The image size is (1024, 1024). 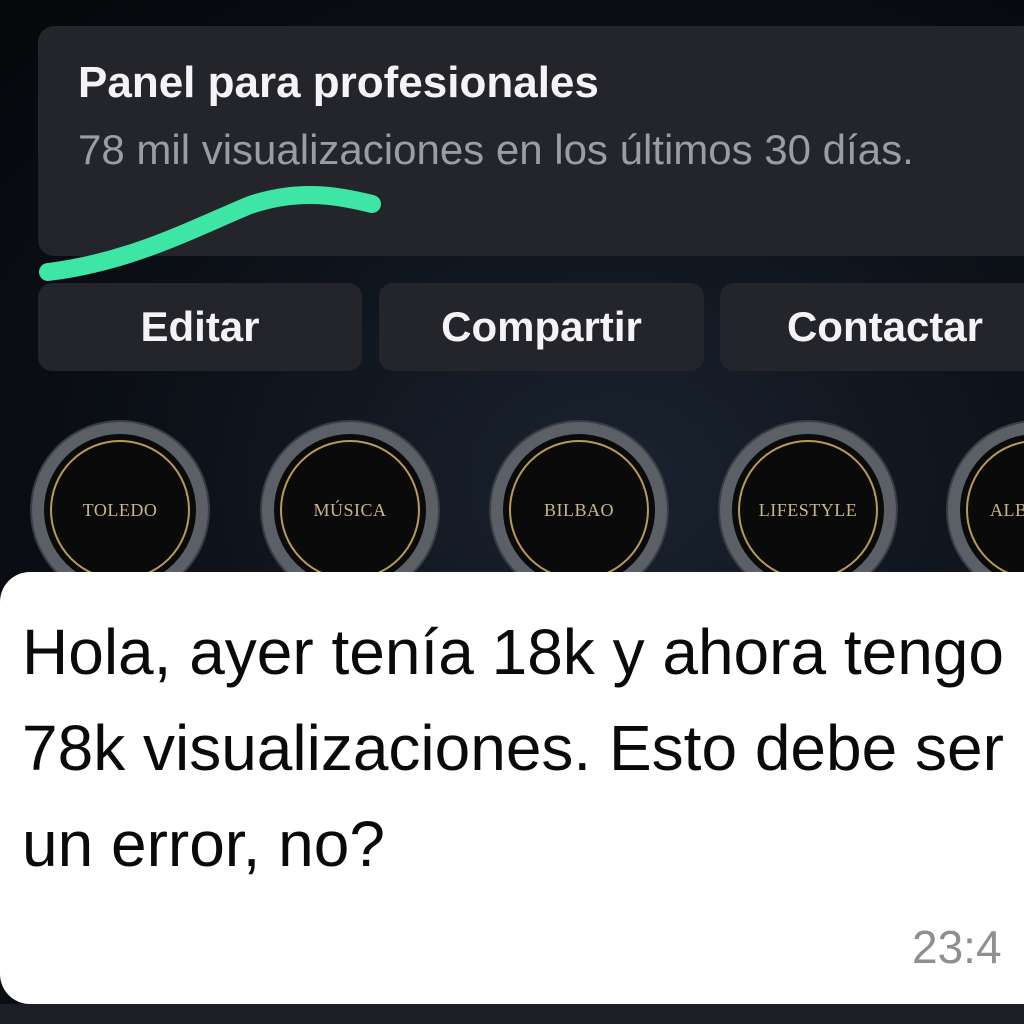 I want to click on dashboard-title: Panel para profesionales, so click(x=338, y=82).